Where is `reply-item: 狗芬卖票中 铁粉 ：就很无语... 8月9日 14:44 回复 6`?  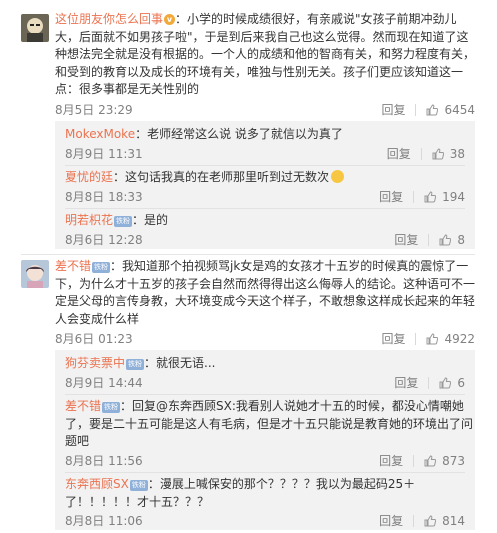
reply-item: 狗芬卖票中 铁粉 ：就很无语... 8月9日 14:44 回复 6 is located at coordinates (270, 372).